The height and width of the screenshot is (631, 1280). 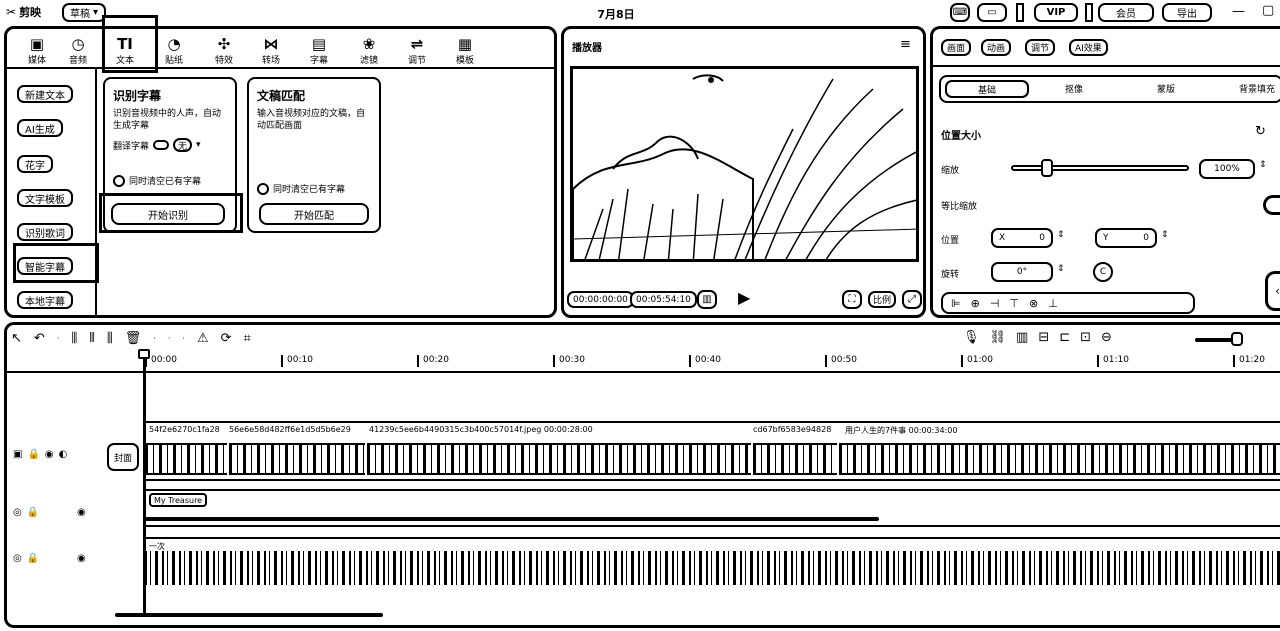 What do you see at coordinates (35, 164) in the screenshot?
I see `sidebar-item-2: 花字` at bounding box center [35, 164].